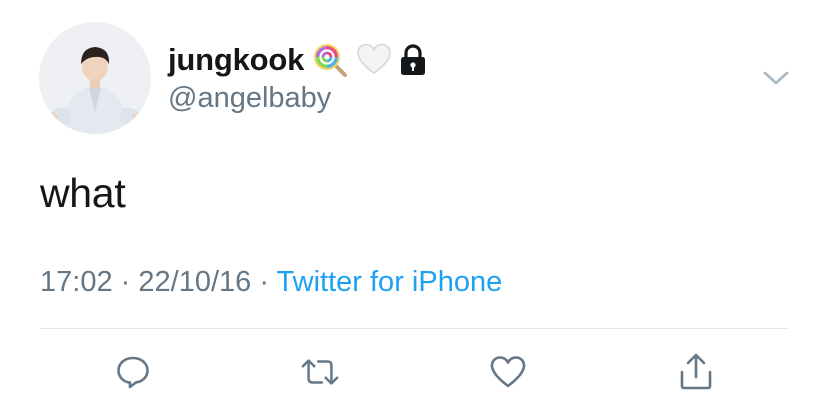 The height and width of the screenshot is (417, 828). I want to click on tweet-date: 22/10/16, so click(194, 282).